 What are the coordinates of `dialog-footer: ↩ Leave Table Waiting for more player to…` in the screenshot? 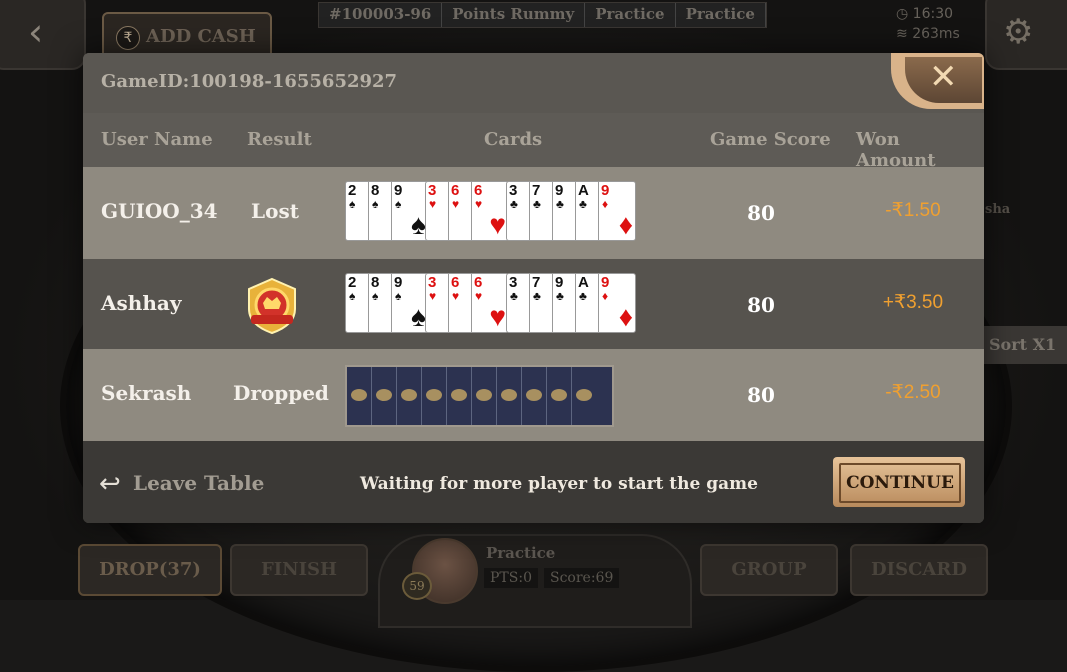 It's located at (533, 482).